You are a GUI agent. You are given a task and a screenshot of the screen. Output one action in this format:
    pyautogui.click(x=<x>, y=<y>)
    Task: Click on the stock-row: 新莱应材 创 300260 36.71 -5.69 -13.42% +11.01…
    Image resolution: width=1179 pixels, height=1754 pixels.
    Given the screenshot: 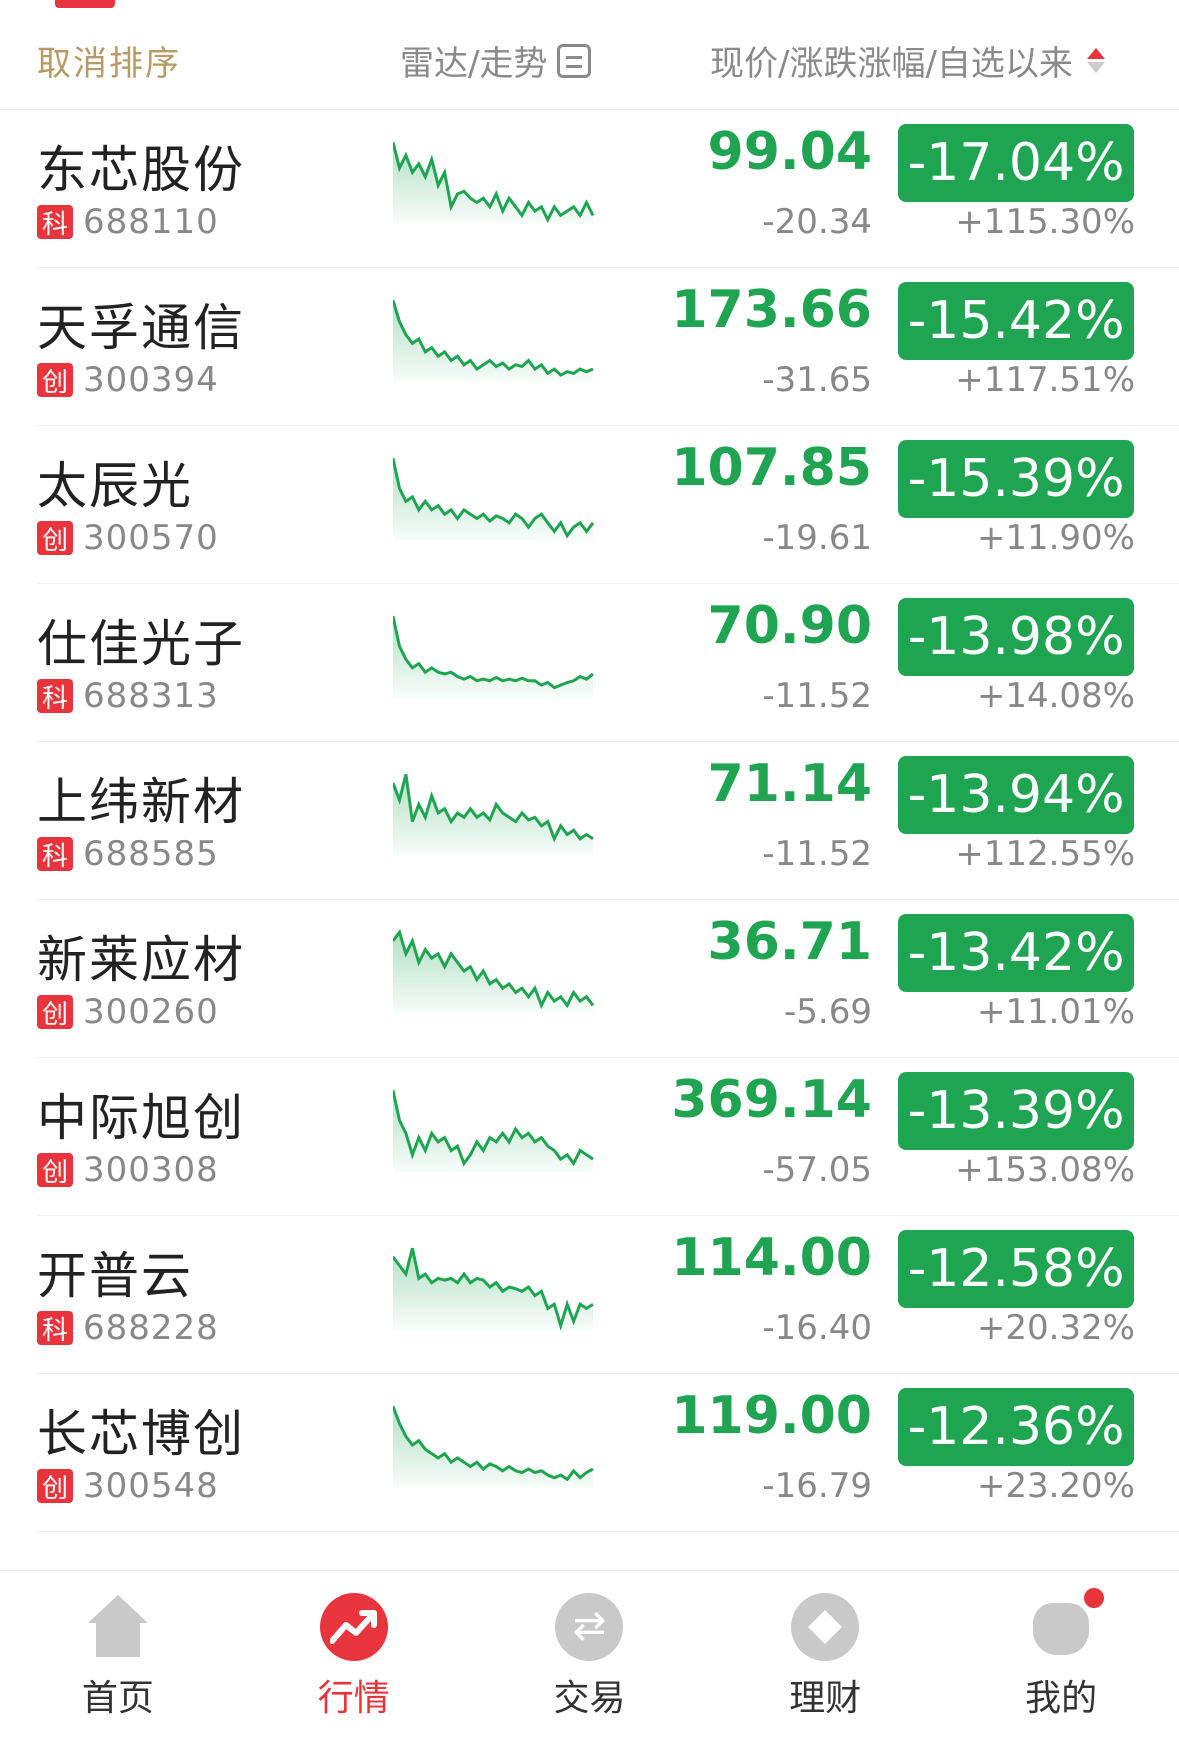 What is the action you would take?
    pyautogui.click(x=608, y=979)
    